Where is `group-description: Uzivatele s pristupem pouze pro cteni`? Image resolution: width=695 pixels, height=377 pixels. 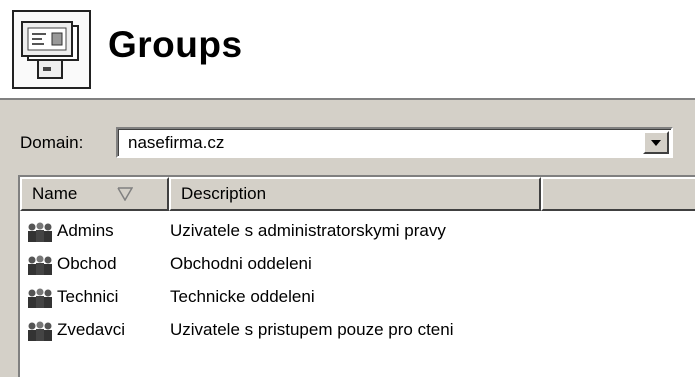
group-description: Uzivatele s pristupem pouze pro cteni is located at coordinates (312, 329).